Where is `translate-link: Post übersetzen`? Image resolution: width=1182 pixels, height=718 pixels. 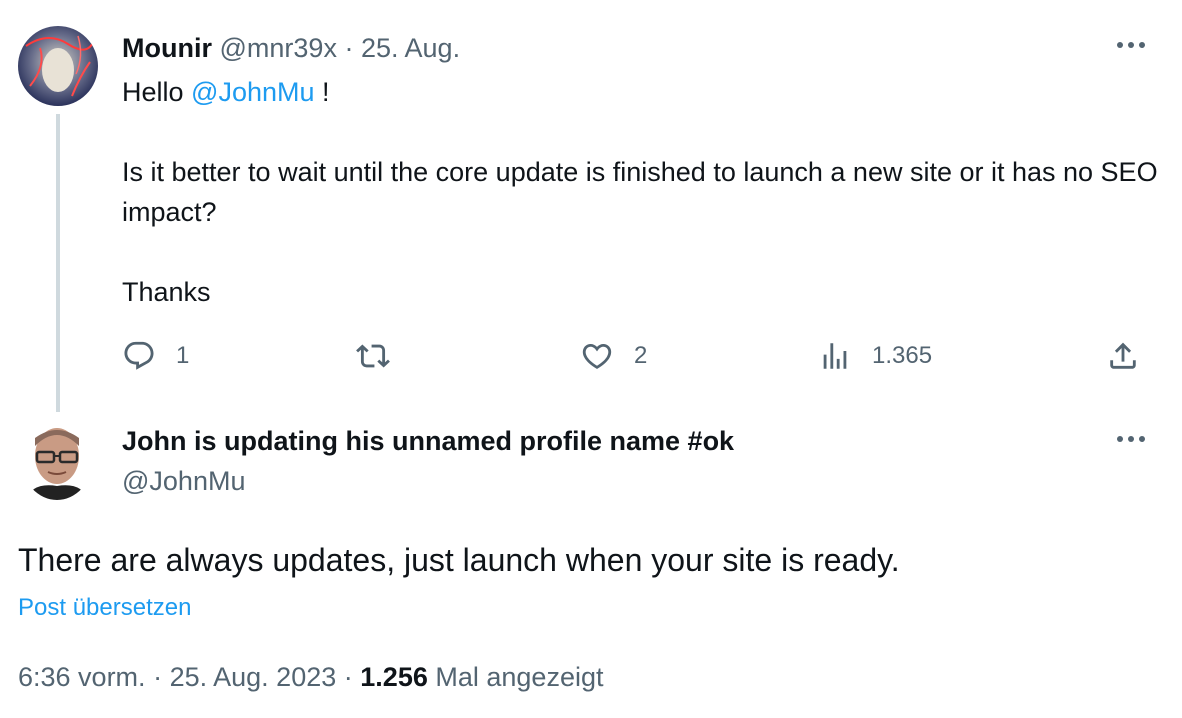
translate-link: Post übersetzen is located at coordinates (104, 608).